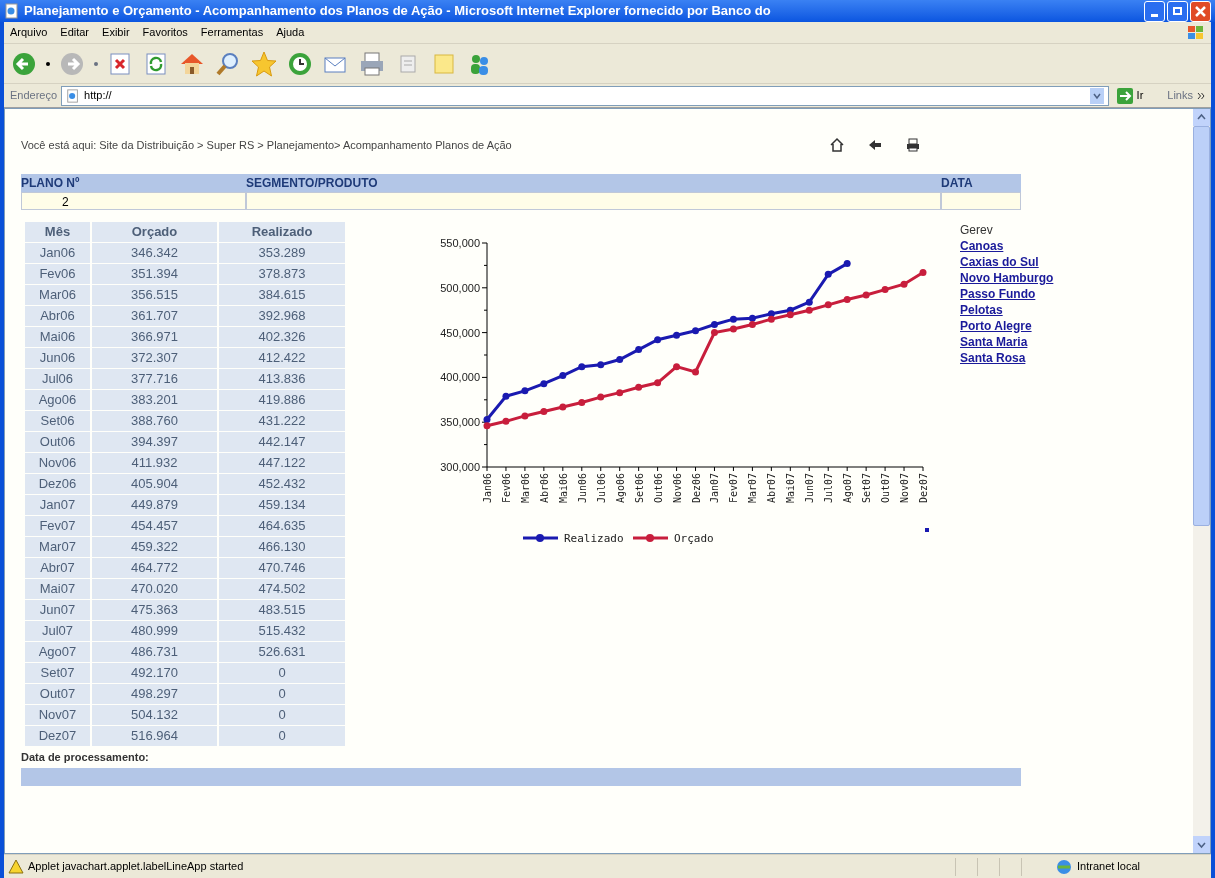  I want to click on table-cell: 480.999, so click(154, 630).